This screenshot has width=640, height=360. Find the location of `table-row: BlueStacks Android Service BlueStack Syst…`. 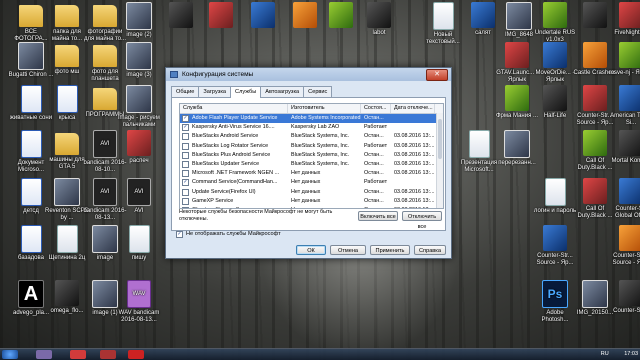

table-row: BlueStacks Android Service BlueStack Syst… is located at coordinates (311, 136).